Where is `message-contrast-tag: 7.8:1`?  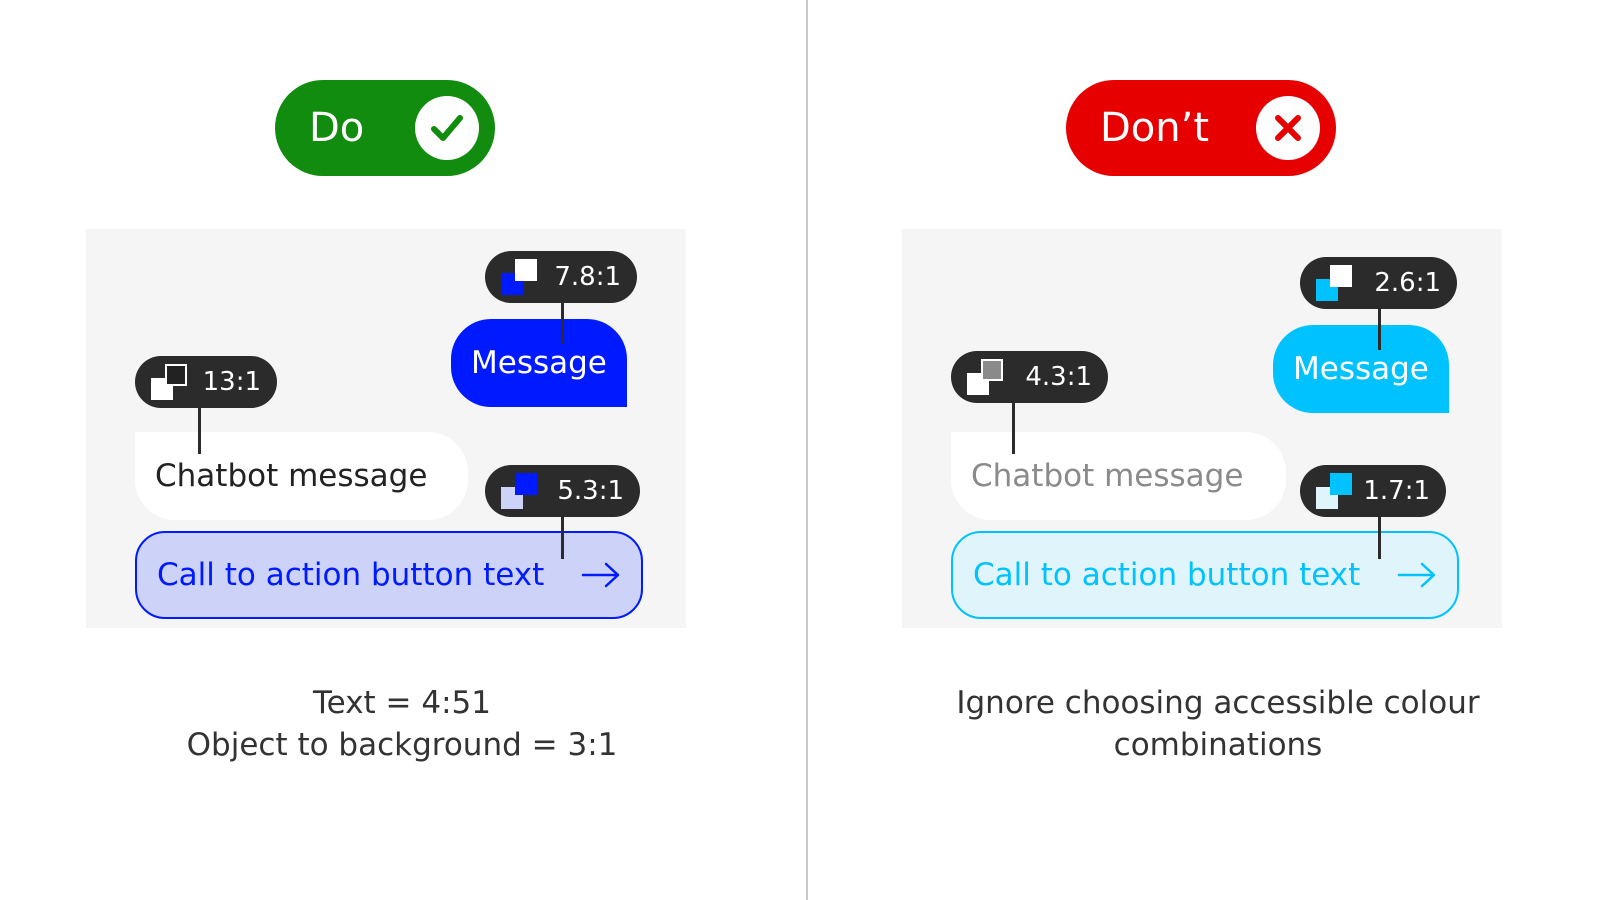 message-contrast-tag: 7.8:1 is located at coordinates (561, 277).